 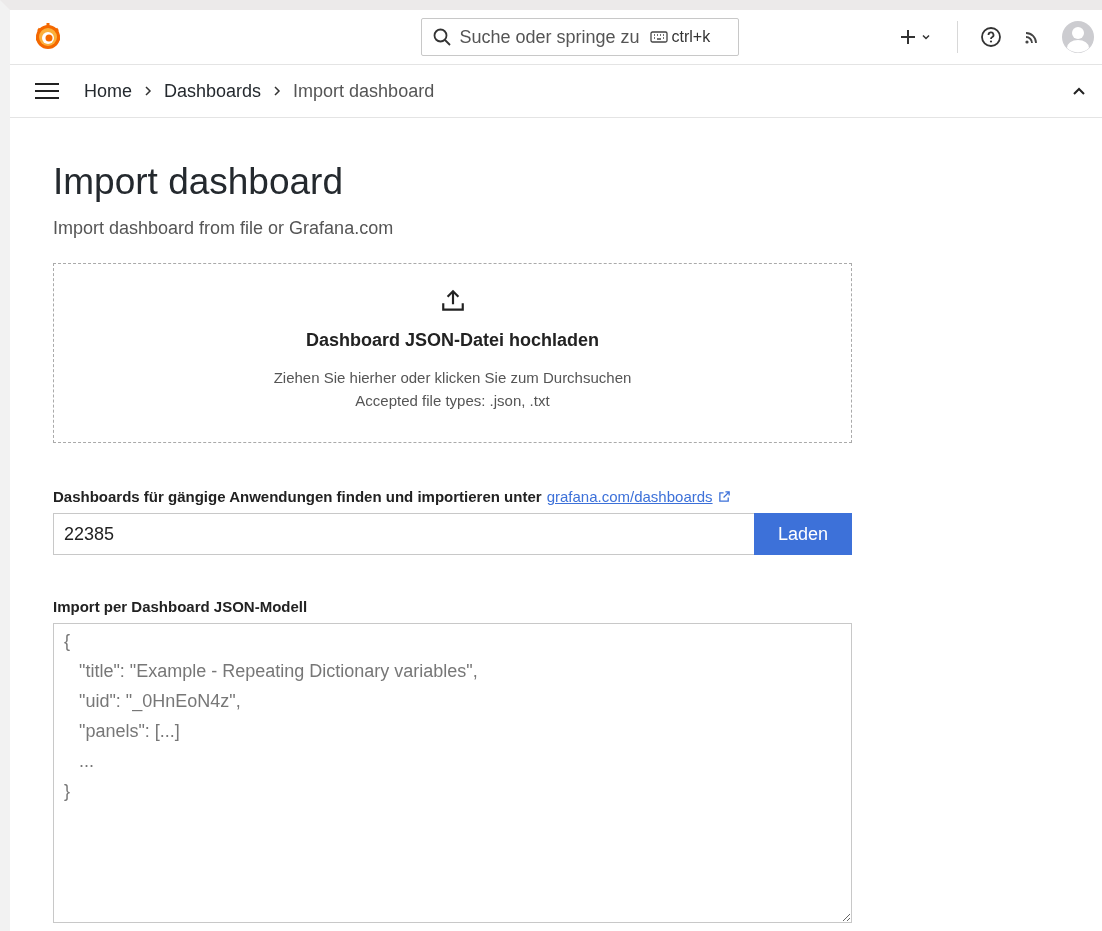 What do you see at coordinates (452, 340) in the screenshot?
I see `upload-title: Dashboard JSON-Datei hochladen` at bounding box center [452, 340].